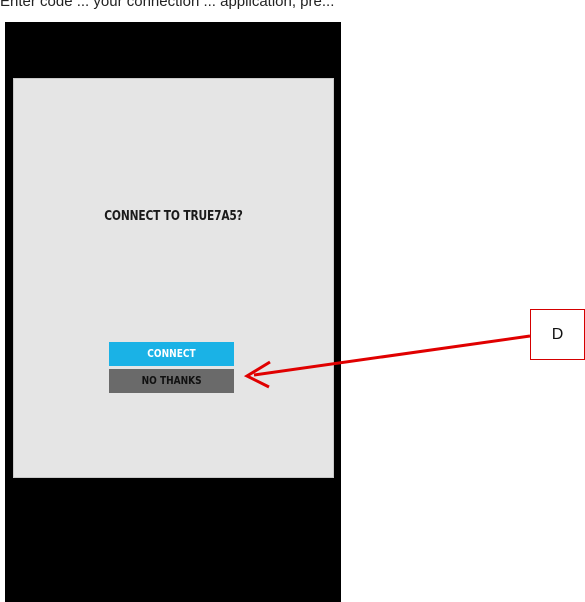 The width and height of the screenshot is (585, 602). I want to click on arrow-shaft, so click(392, 355).